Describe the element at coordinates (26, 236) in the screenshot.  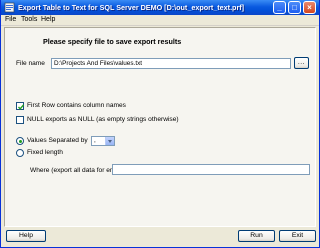
I see `help-button: Help` at that location.